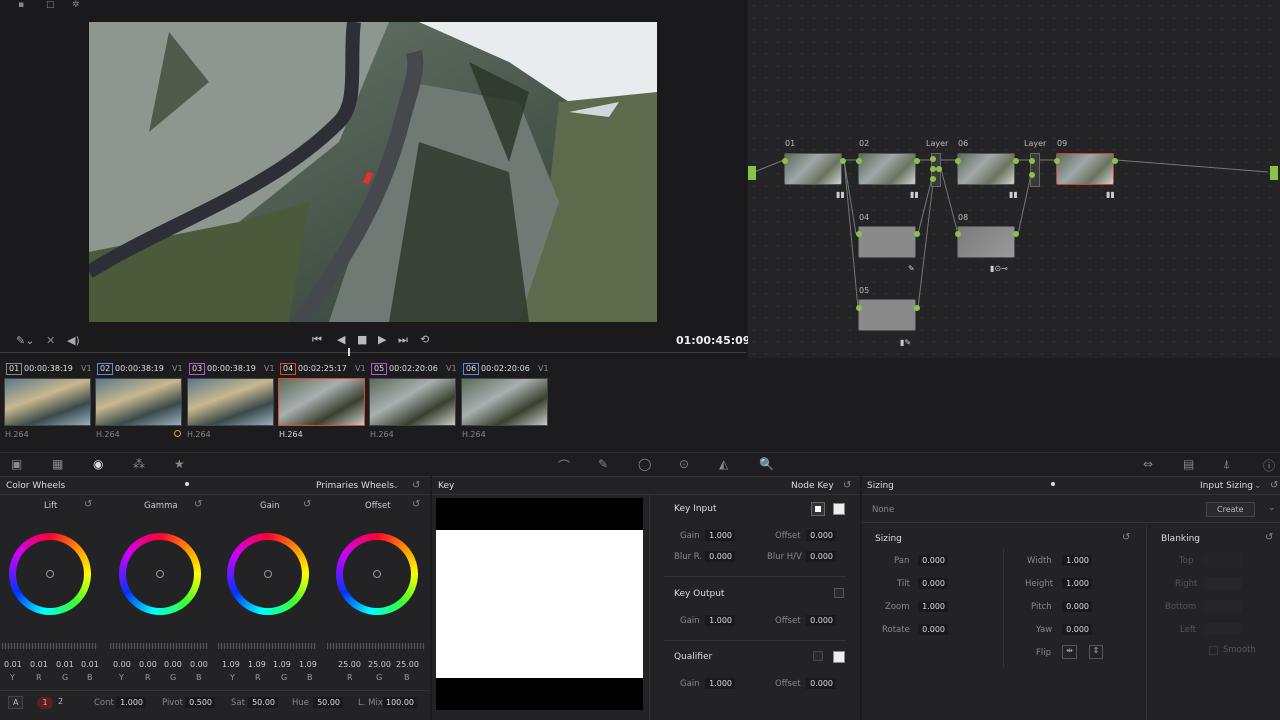 The height and width of the screenshot is (720, 1280). Describe the element at coordinates (1223, 560) in the screenshot. I see `blanking-top-field` at that location.